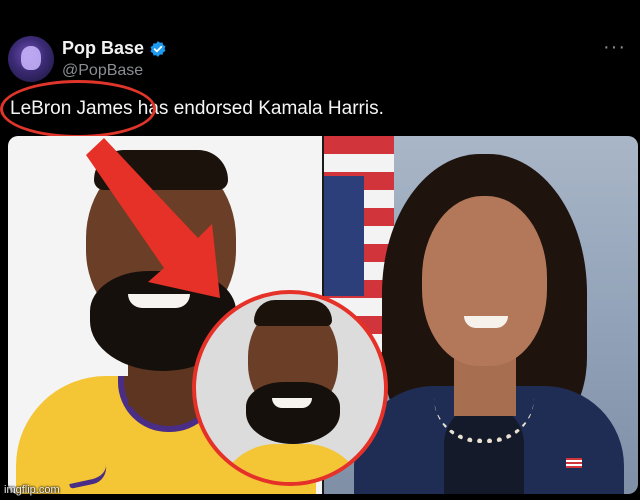  What do you see at coordinates (614, 47) in the screenshot?
I see `more-options-icon: ···` at bounding box center [614, 47].